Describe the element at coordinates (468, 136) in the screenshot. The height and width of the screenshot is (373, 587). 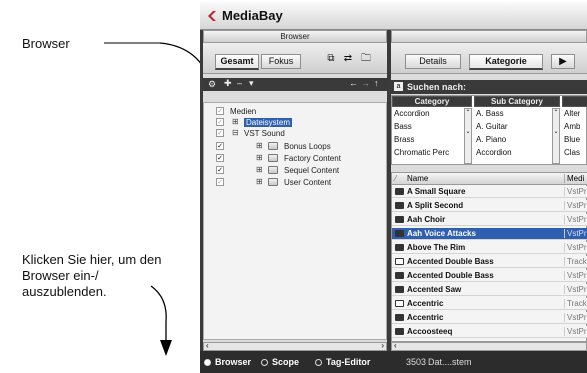
I see `category-scrollbar: ⌃ ⌄` at that location.